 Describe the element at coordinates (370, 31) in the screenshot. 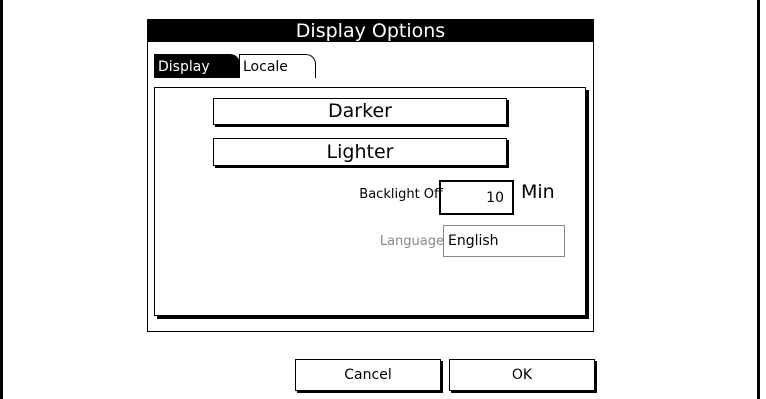

I see `dialog-title: Display Options` at that location.